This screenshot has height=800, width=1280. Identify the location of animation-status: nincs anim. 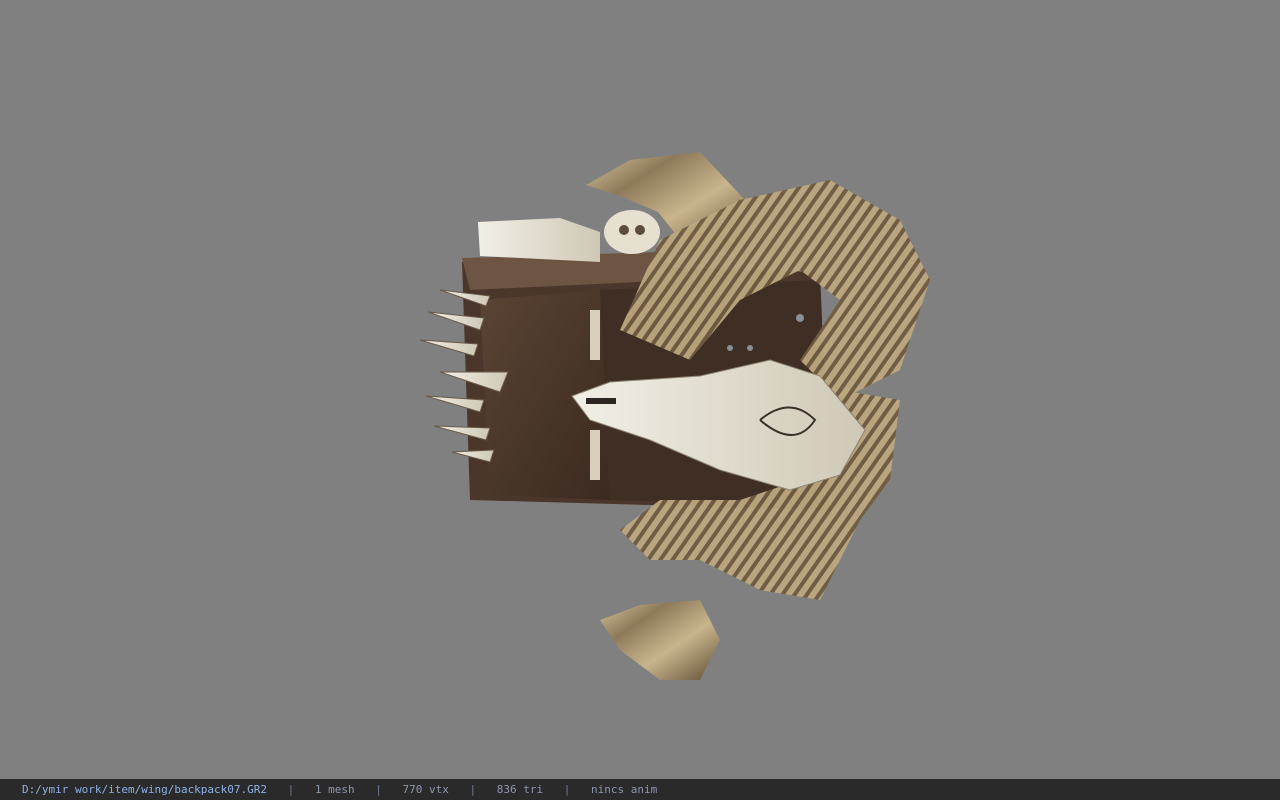
(624, 789).